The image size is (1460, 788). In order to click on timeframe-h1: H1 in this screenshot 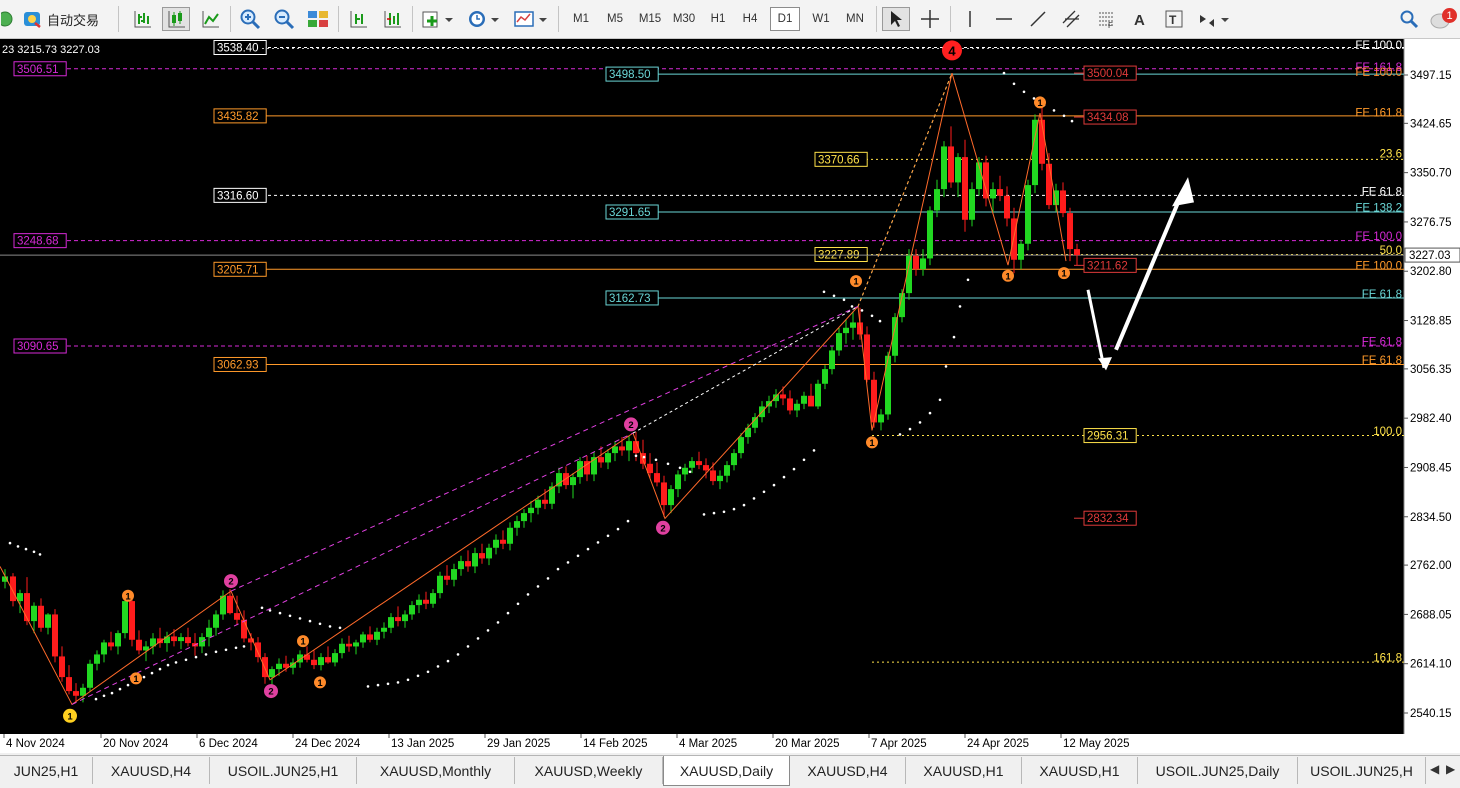, I will do `click(718, 19)`.